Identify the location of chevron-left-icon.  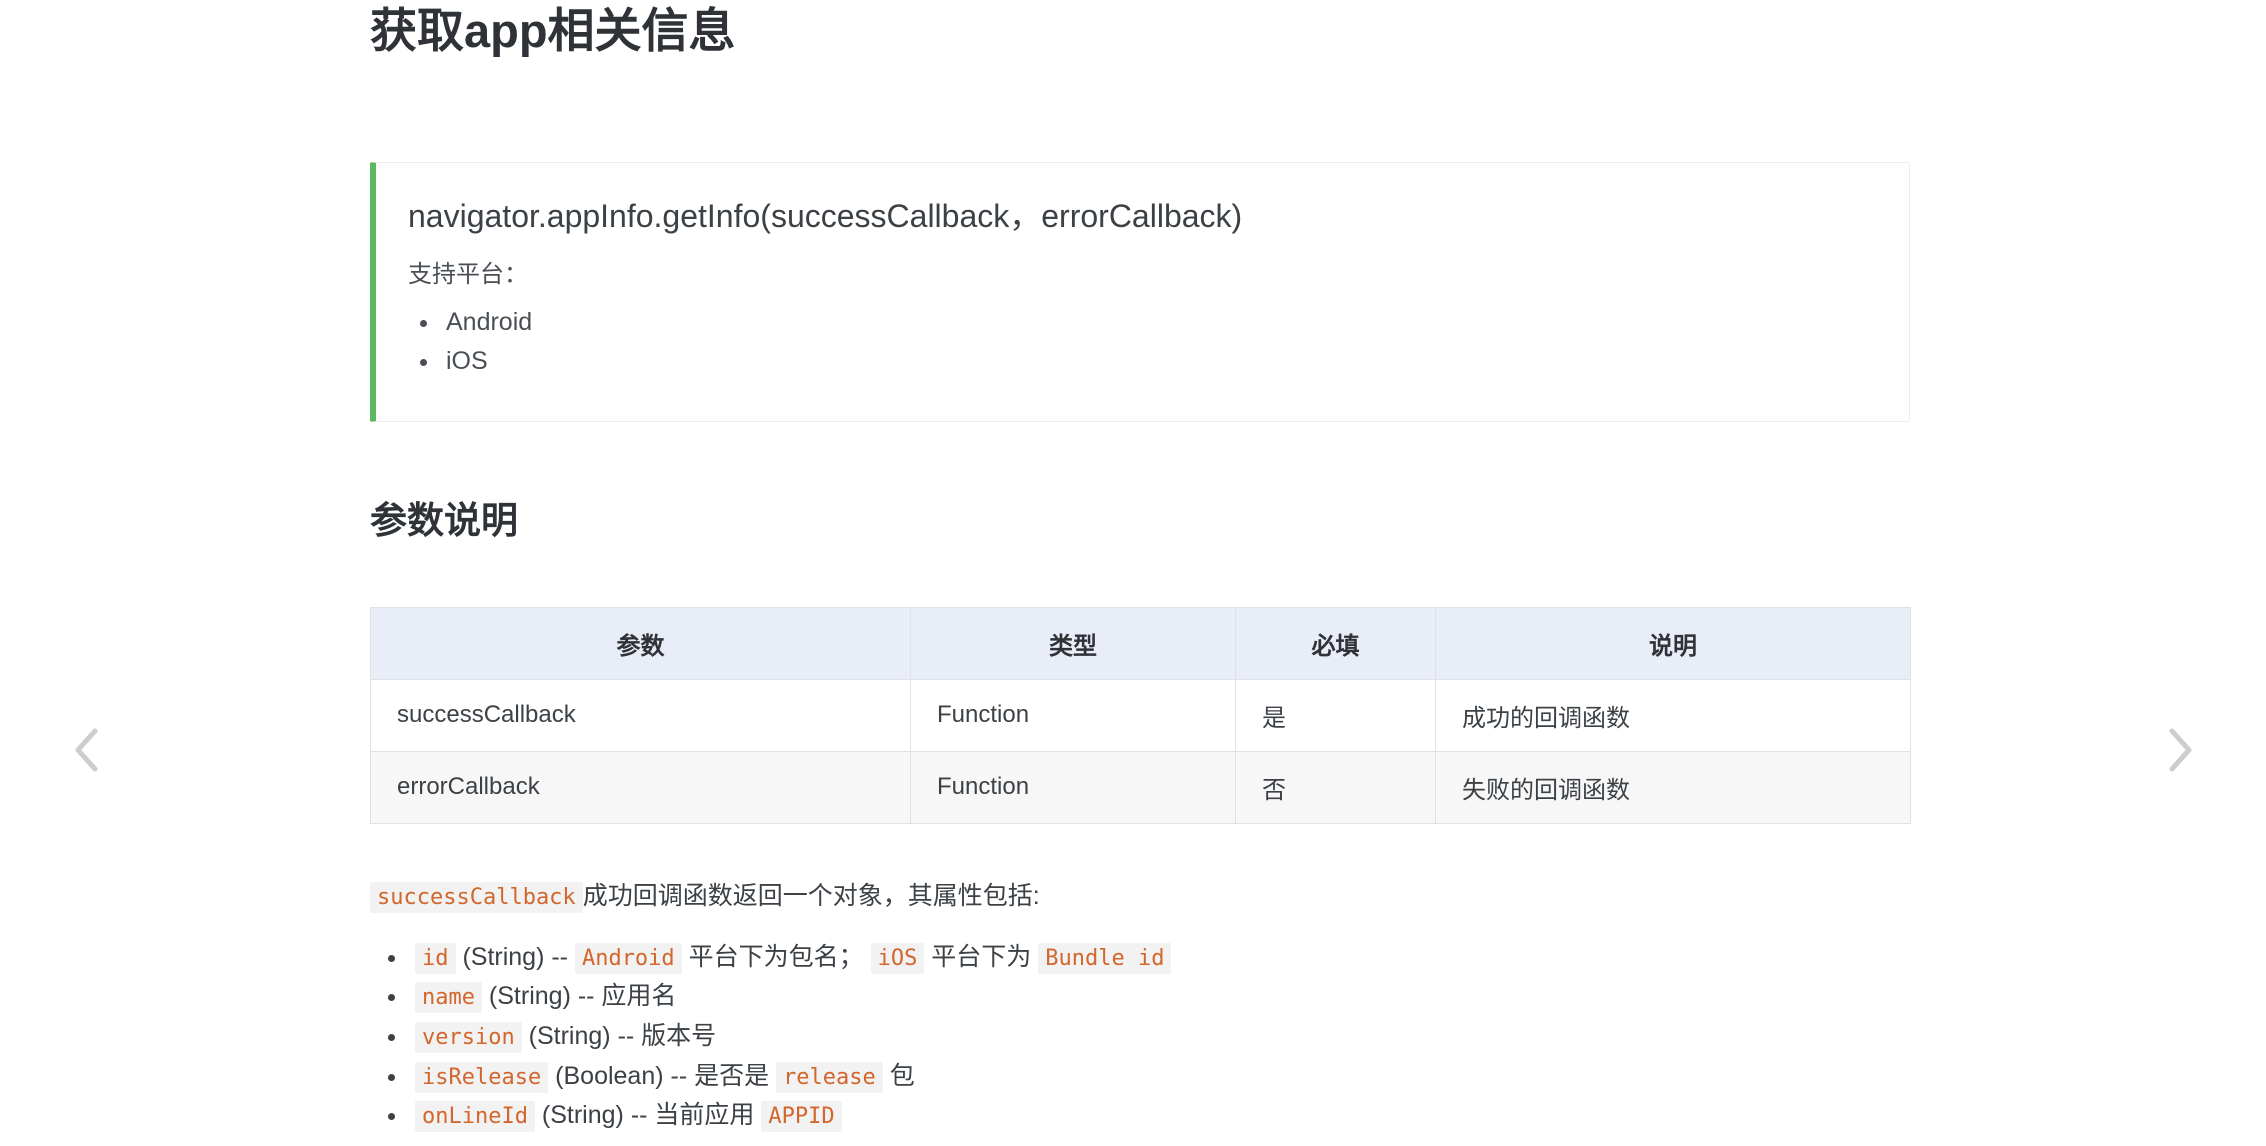
(86, 750).